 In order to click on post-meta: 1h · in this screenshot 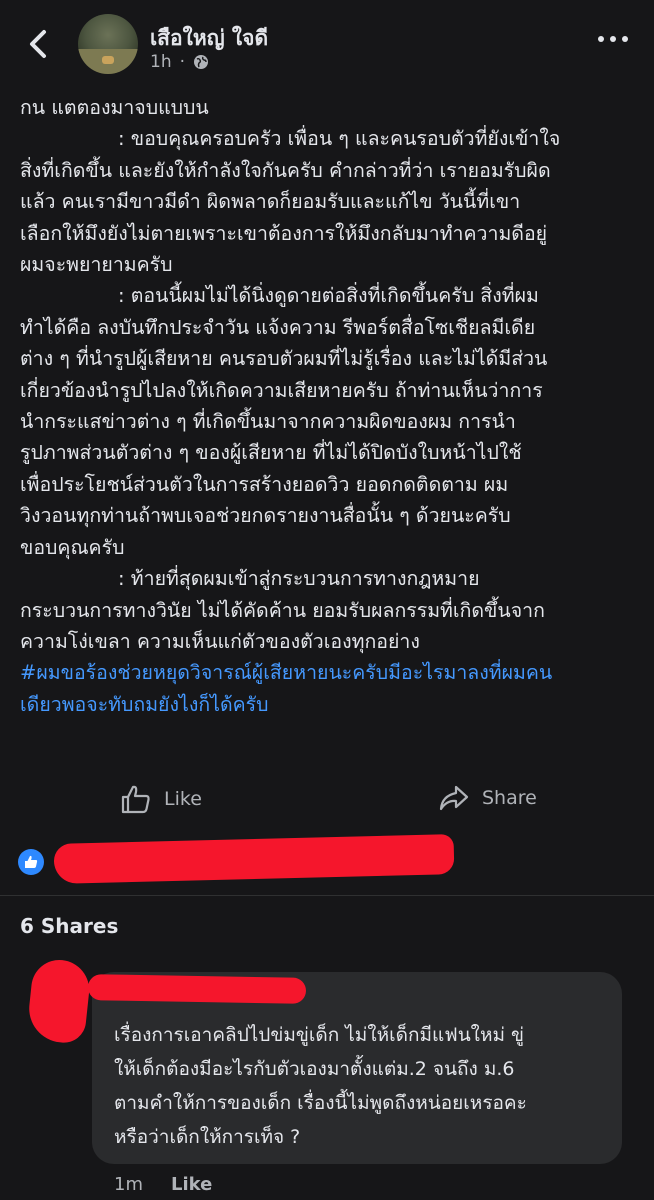, I will do `click(179, 62)`.